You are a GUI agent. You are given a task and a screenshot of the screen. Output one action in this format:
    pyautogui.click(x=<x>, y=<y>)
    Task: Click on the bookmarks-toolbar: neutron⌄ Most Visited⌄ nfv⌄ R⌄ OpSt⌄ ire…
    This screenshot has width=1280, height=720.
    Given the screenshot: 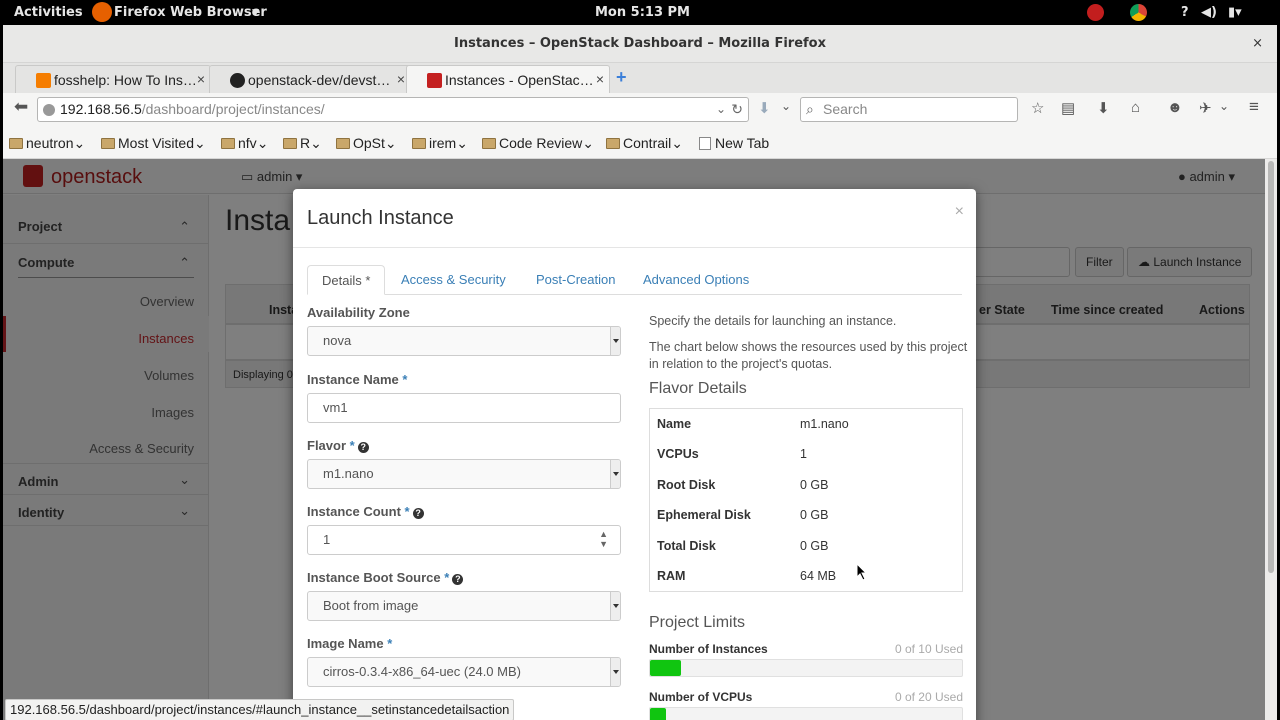 What is the action you would take?
    pyautogui.click(x=640, y=143)
    